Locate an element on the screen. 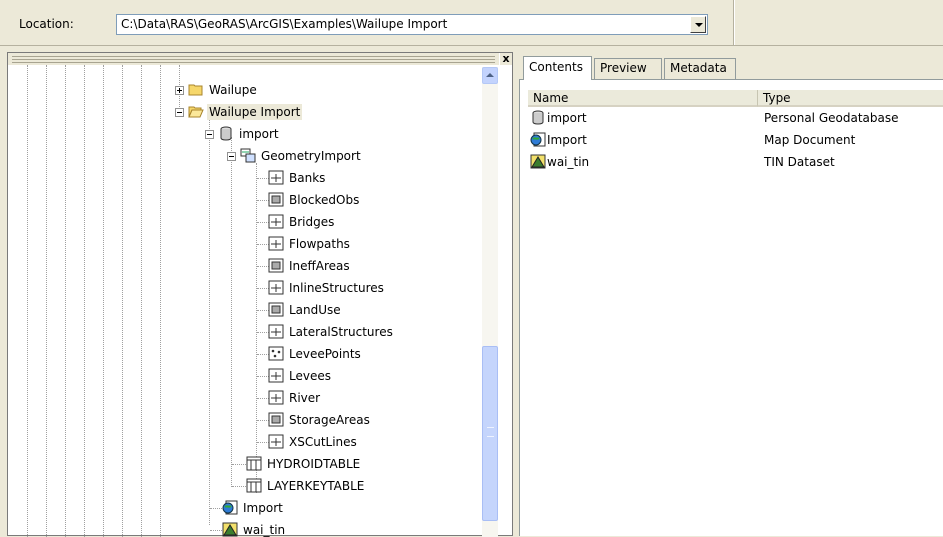  scrollbar-thumb is located at coordinates (490, 433).